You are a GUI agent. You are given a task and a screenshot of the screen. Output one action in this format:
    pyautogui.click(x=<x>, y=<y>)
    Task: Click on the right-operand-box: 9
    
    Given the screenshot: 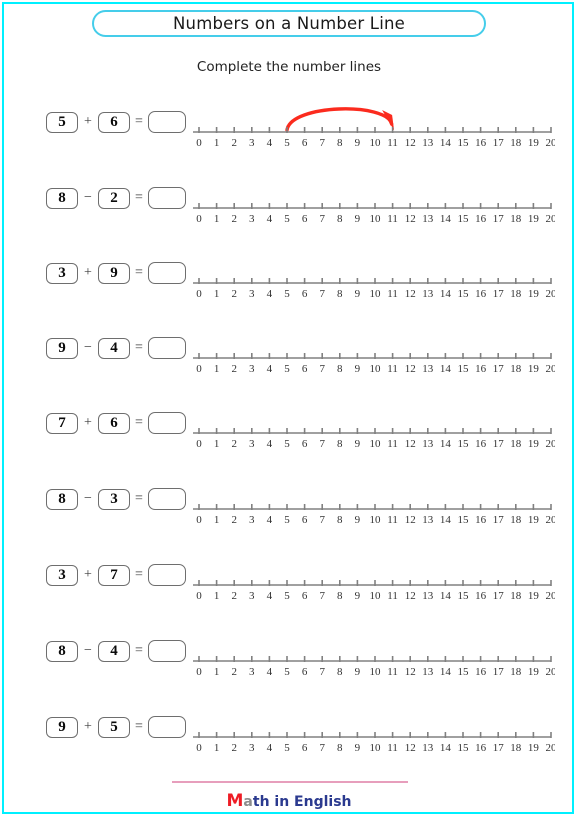 What is the action you would take?
    pyautogui.click(x=114, y=273)
    